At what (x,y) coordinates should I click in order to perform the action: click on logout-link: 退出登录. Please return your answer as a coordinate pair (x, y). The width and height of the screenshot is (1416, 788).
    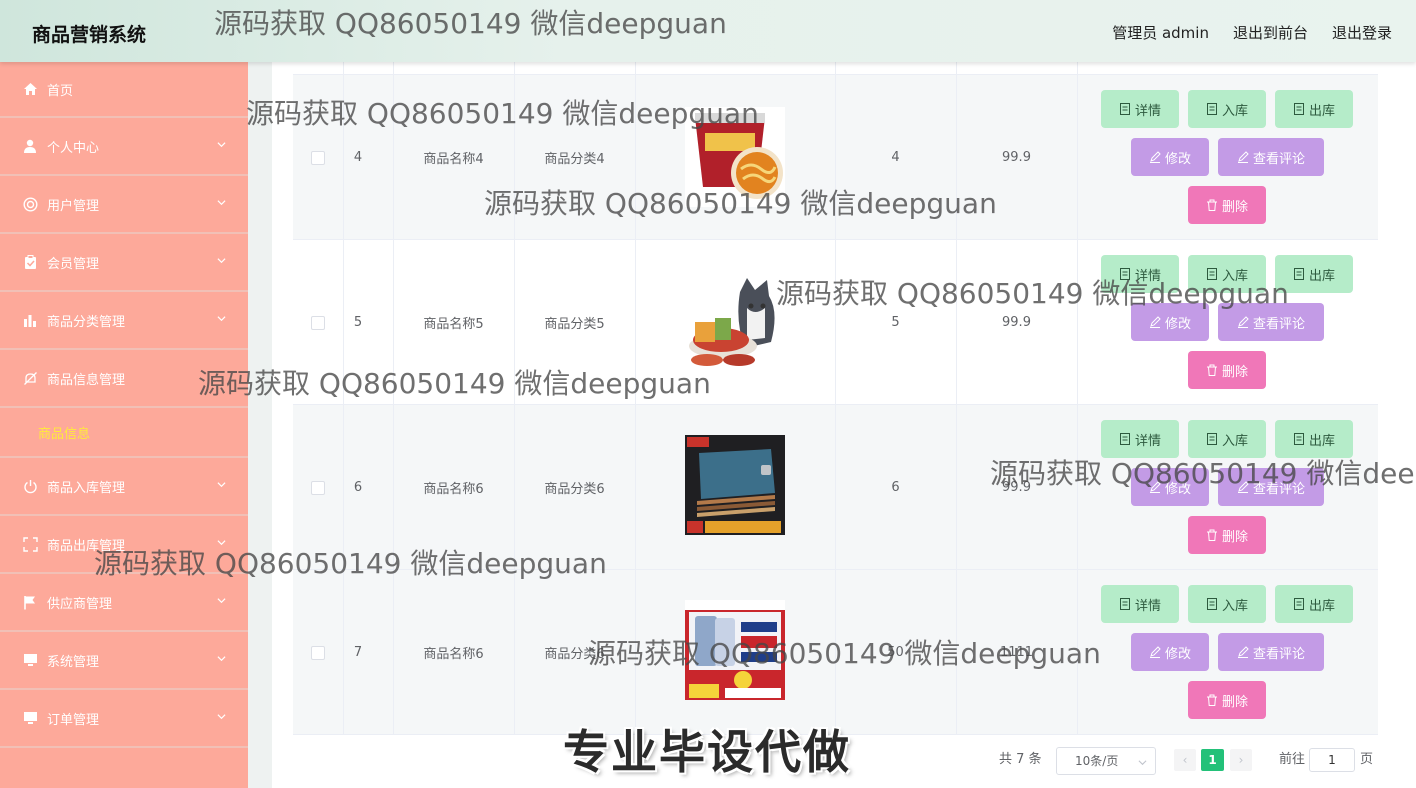
    Looking at the image, I should click on (1362, 32).